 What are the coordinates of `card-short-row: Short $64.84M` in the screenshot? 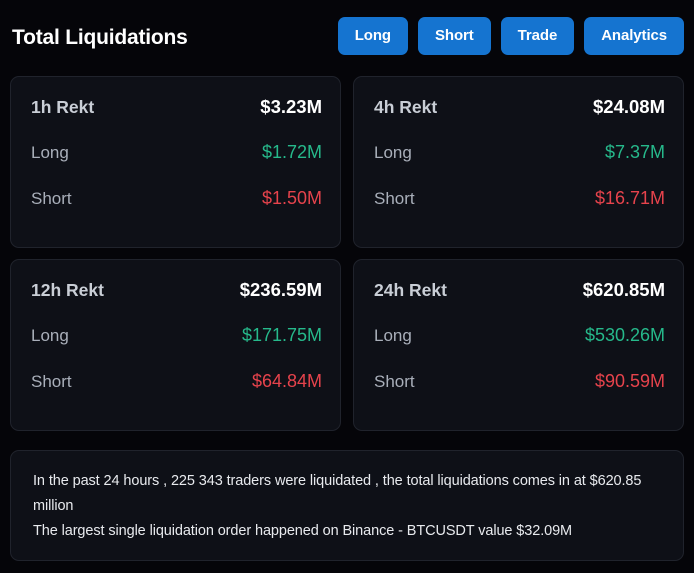 It's located at (176, 393).